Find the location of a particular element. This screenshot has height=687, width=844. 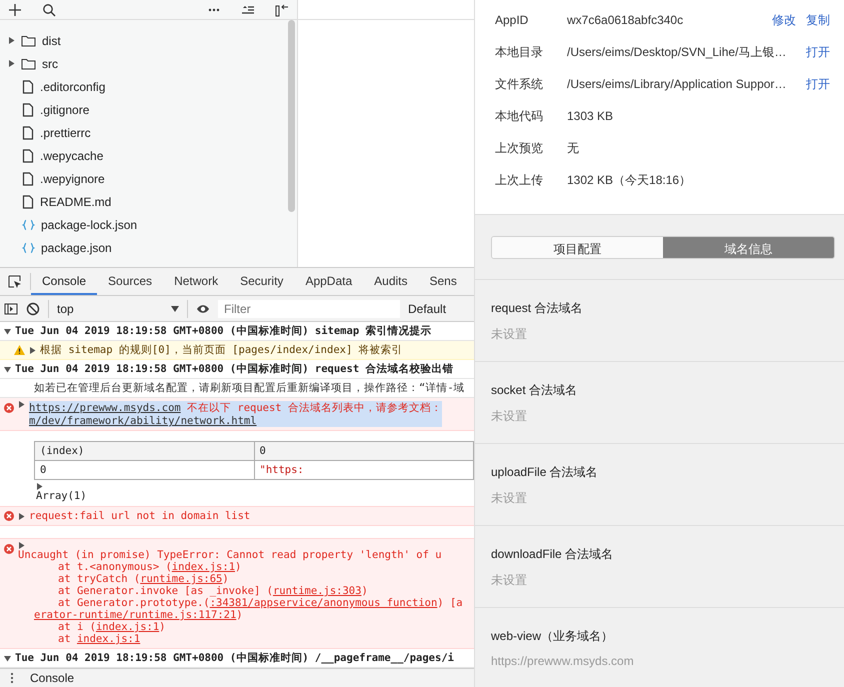

add-icon is located at coordinates (15, 9).